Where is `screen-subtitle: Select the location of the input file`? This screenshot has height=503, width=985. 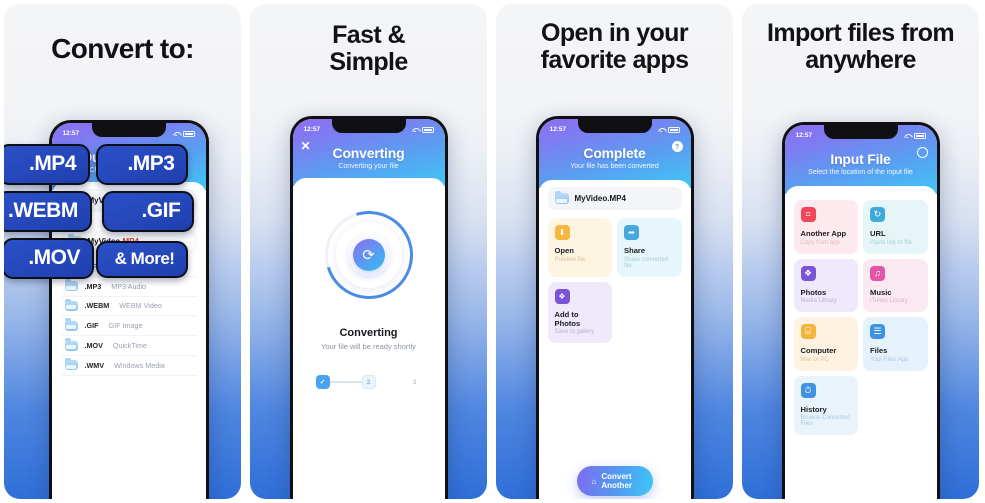 screen-subtitle: Select the location of the input file is located at coordinates (860, 172).